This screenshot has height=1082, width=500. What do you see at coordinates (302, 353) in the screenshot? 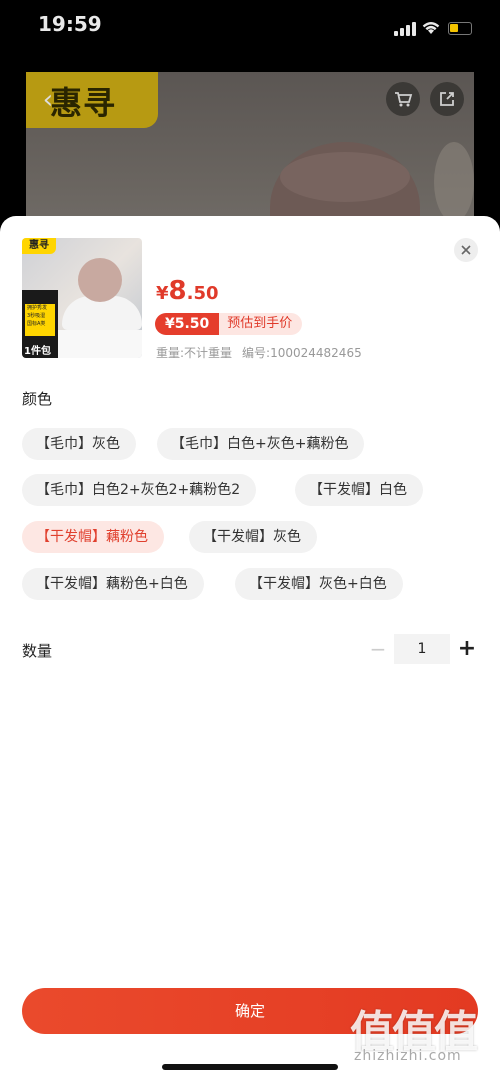
I see `product-sku: 编号:100024482465` at bounding box center [302, 353].